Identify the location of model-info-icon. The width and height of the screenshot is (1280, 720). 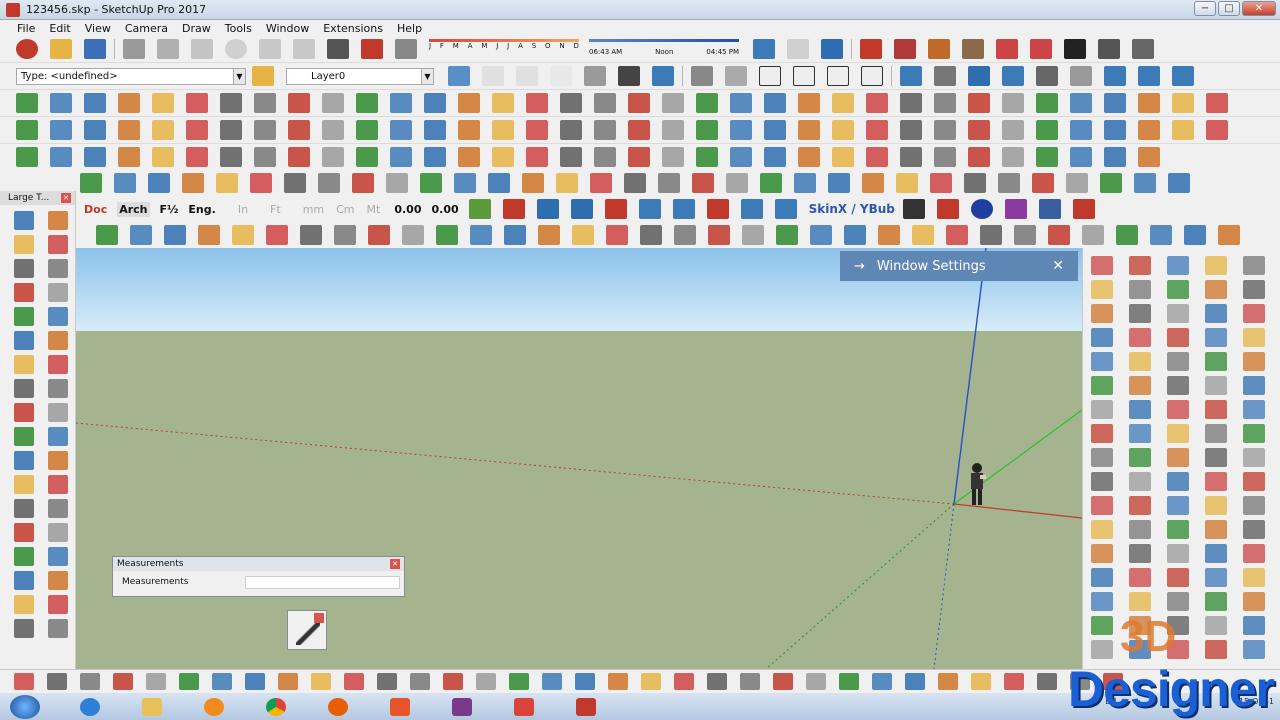
(372, 49).